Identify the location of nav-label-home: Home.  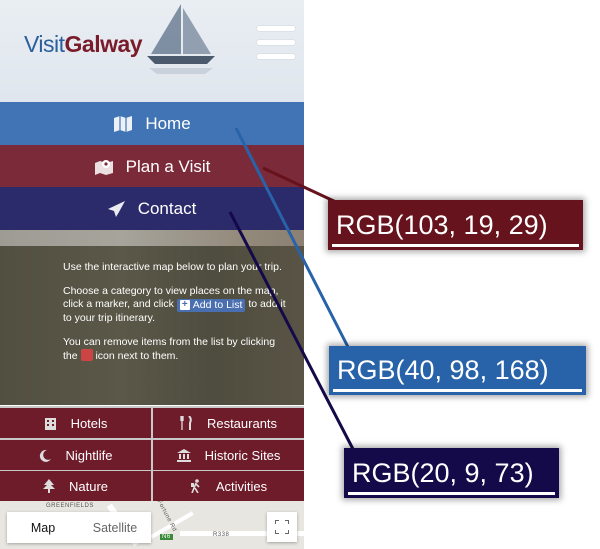
(168, 123).